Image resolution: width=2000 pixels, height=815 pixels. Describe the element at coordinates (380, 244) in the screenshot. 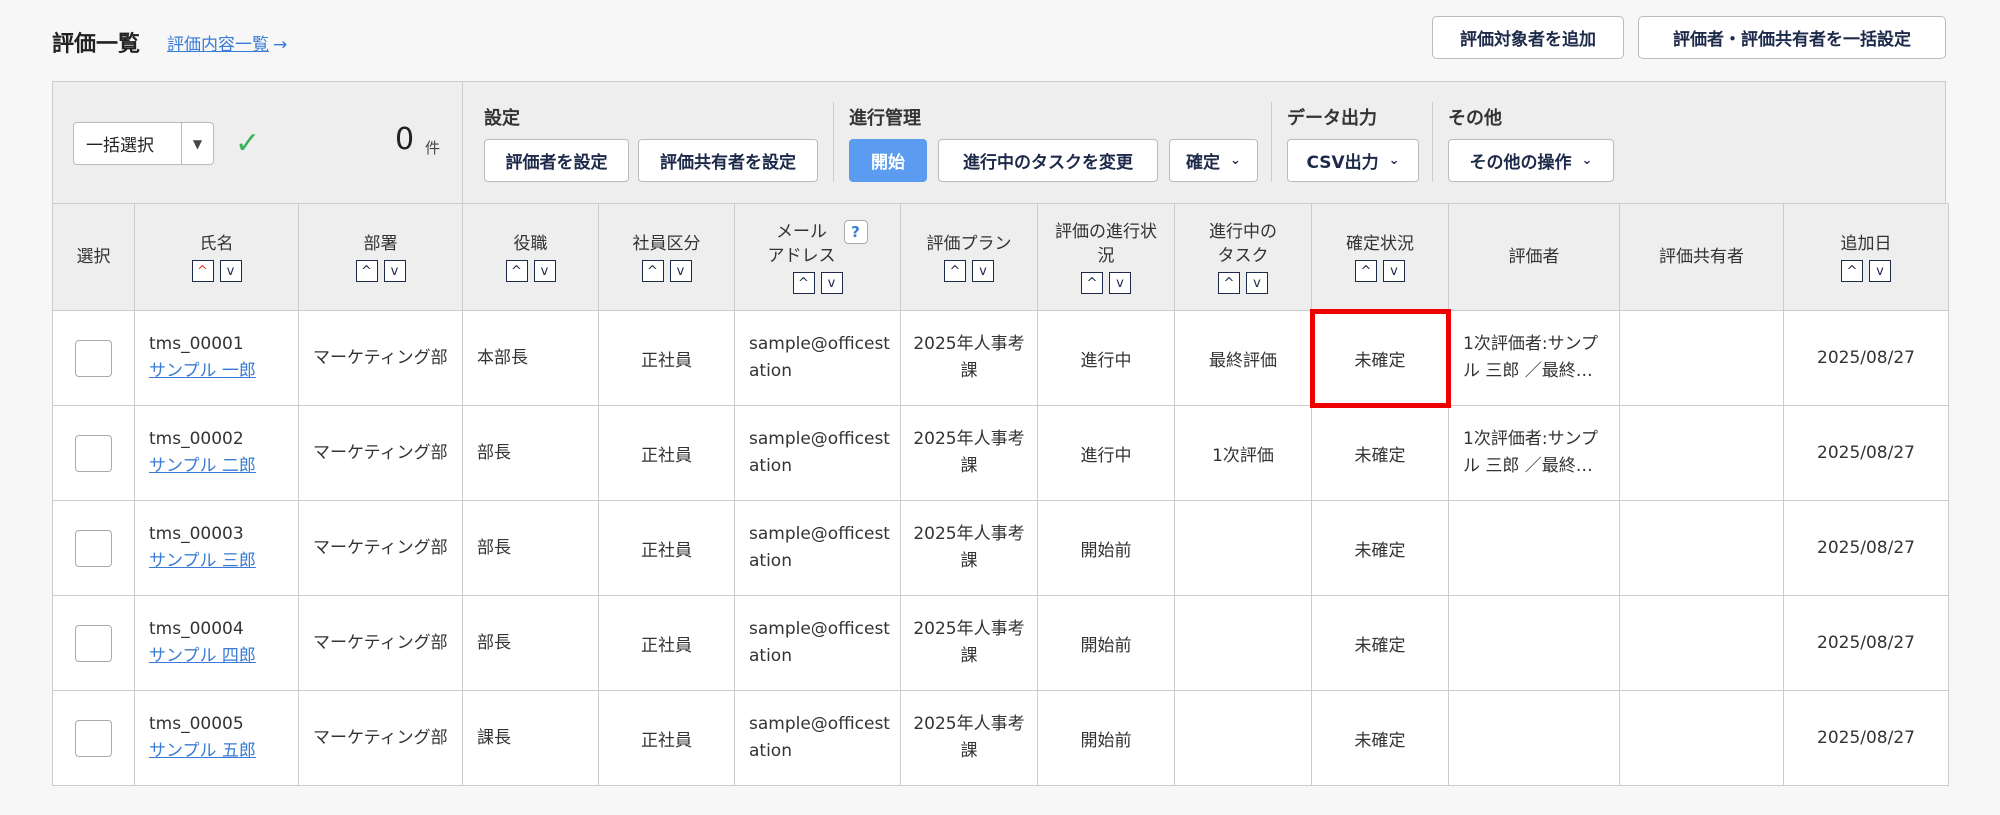

I see `header-dept-label: 部署` at that location.